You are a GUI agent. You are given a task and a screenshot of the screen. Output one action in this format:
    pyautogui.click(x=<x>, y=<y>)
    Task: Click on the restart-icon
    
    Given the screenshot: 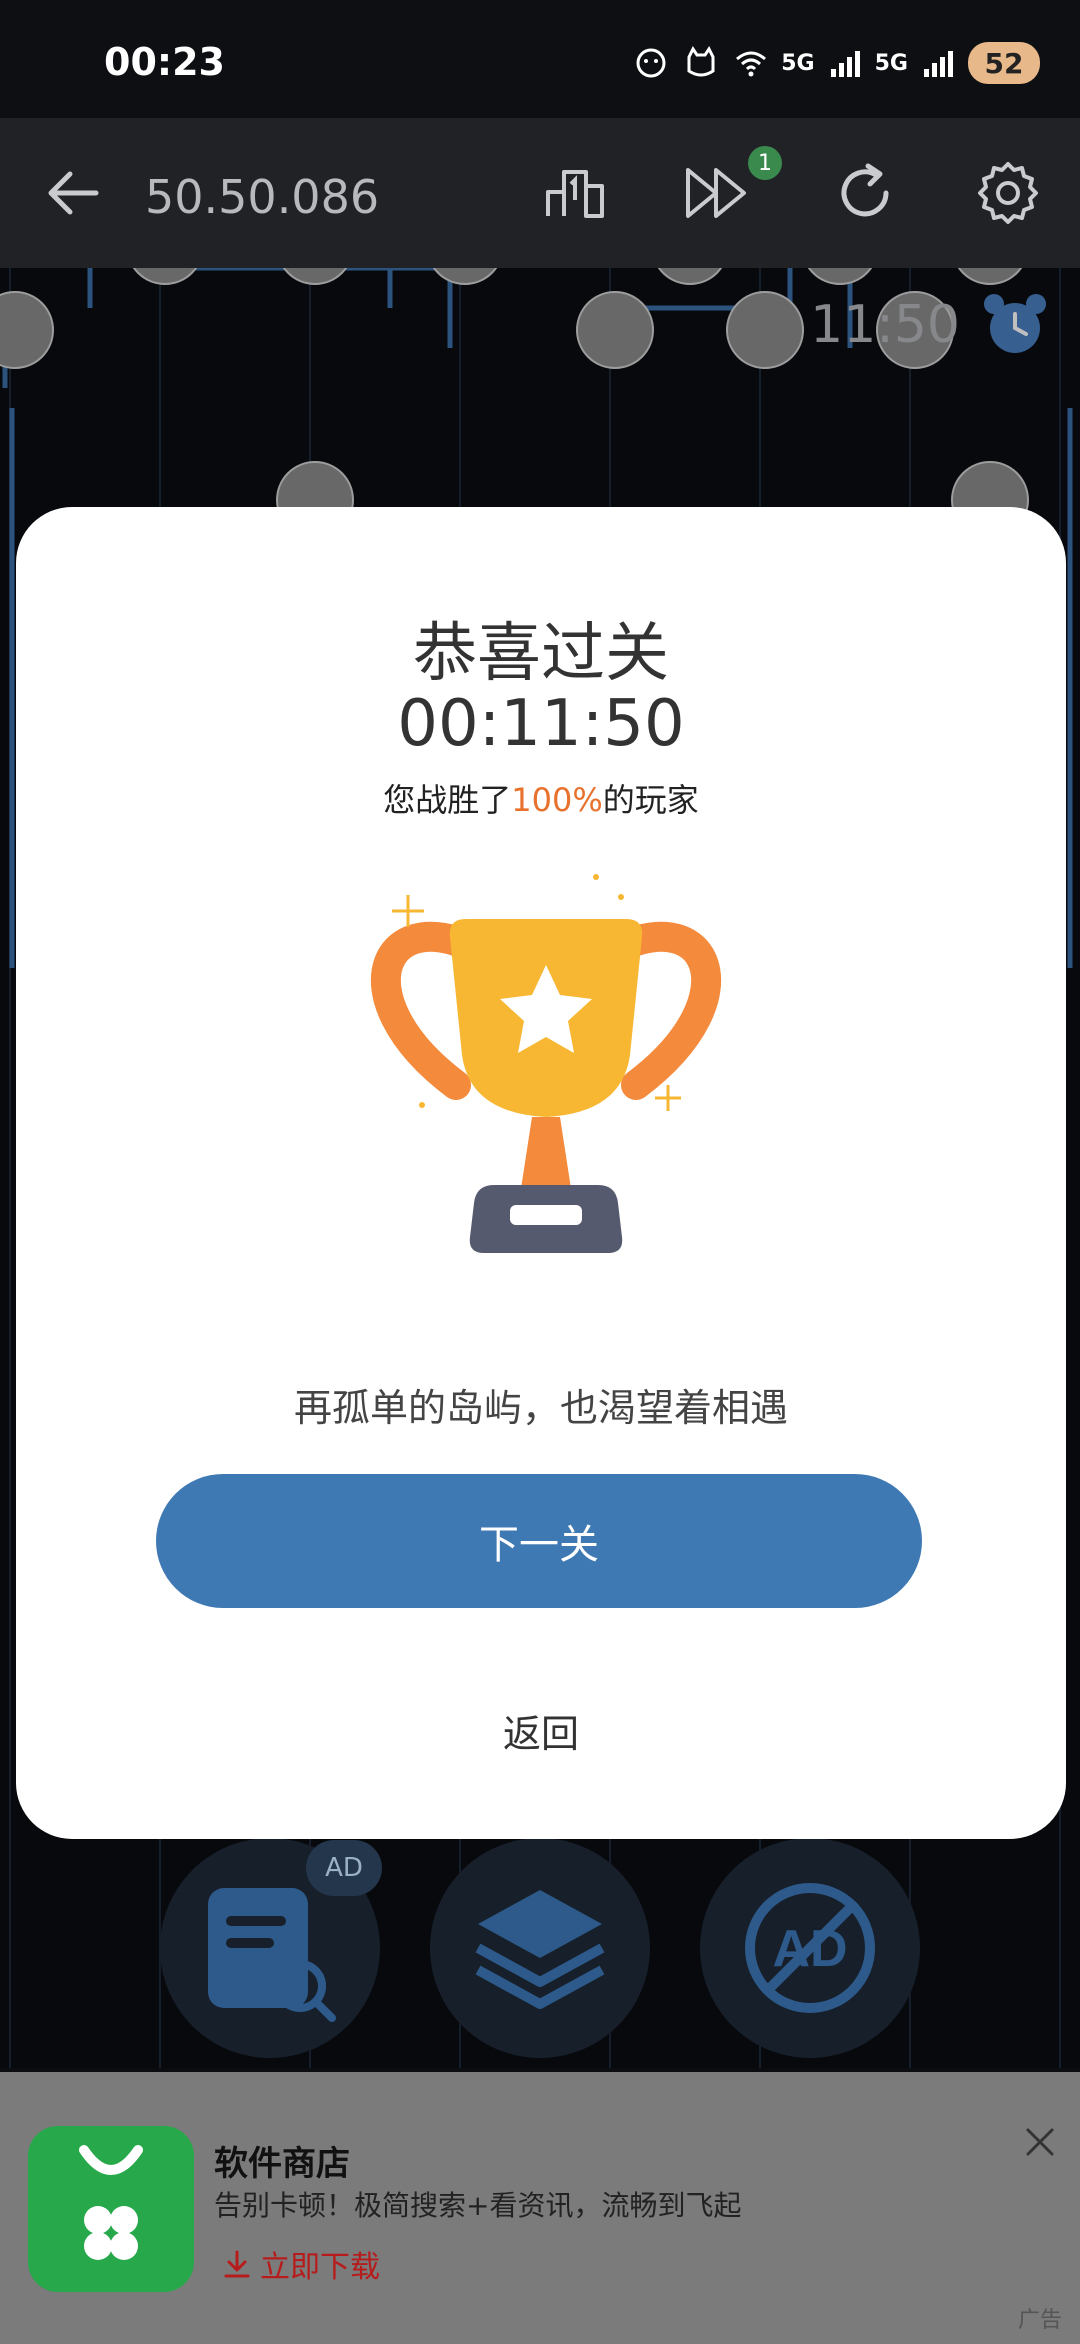 What is the action you would take?
    pyautogui.click(x=865, y=193)
    